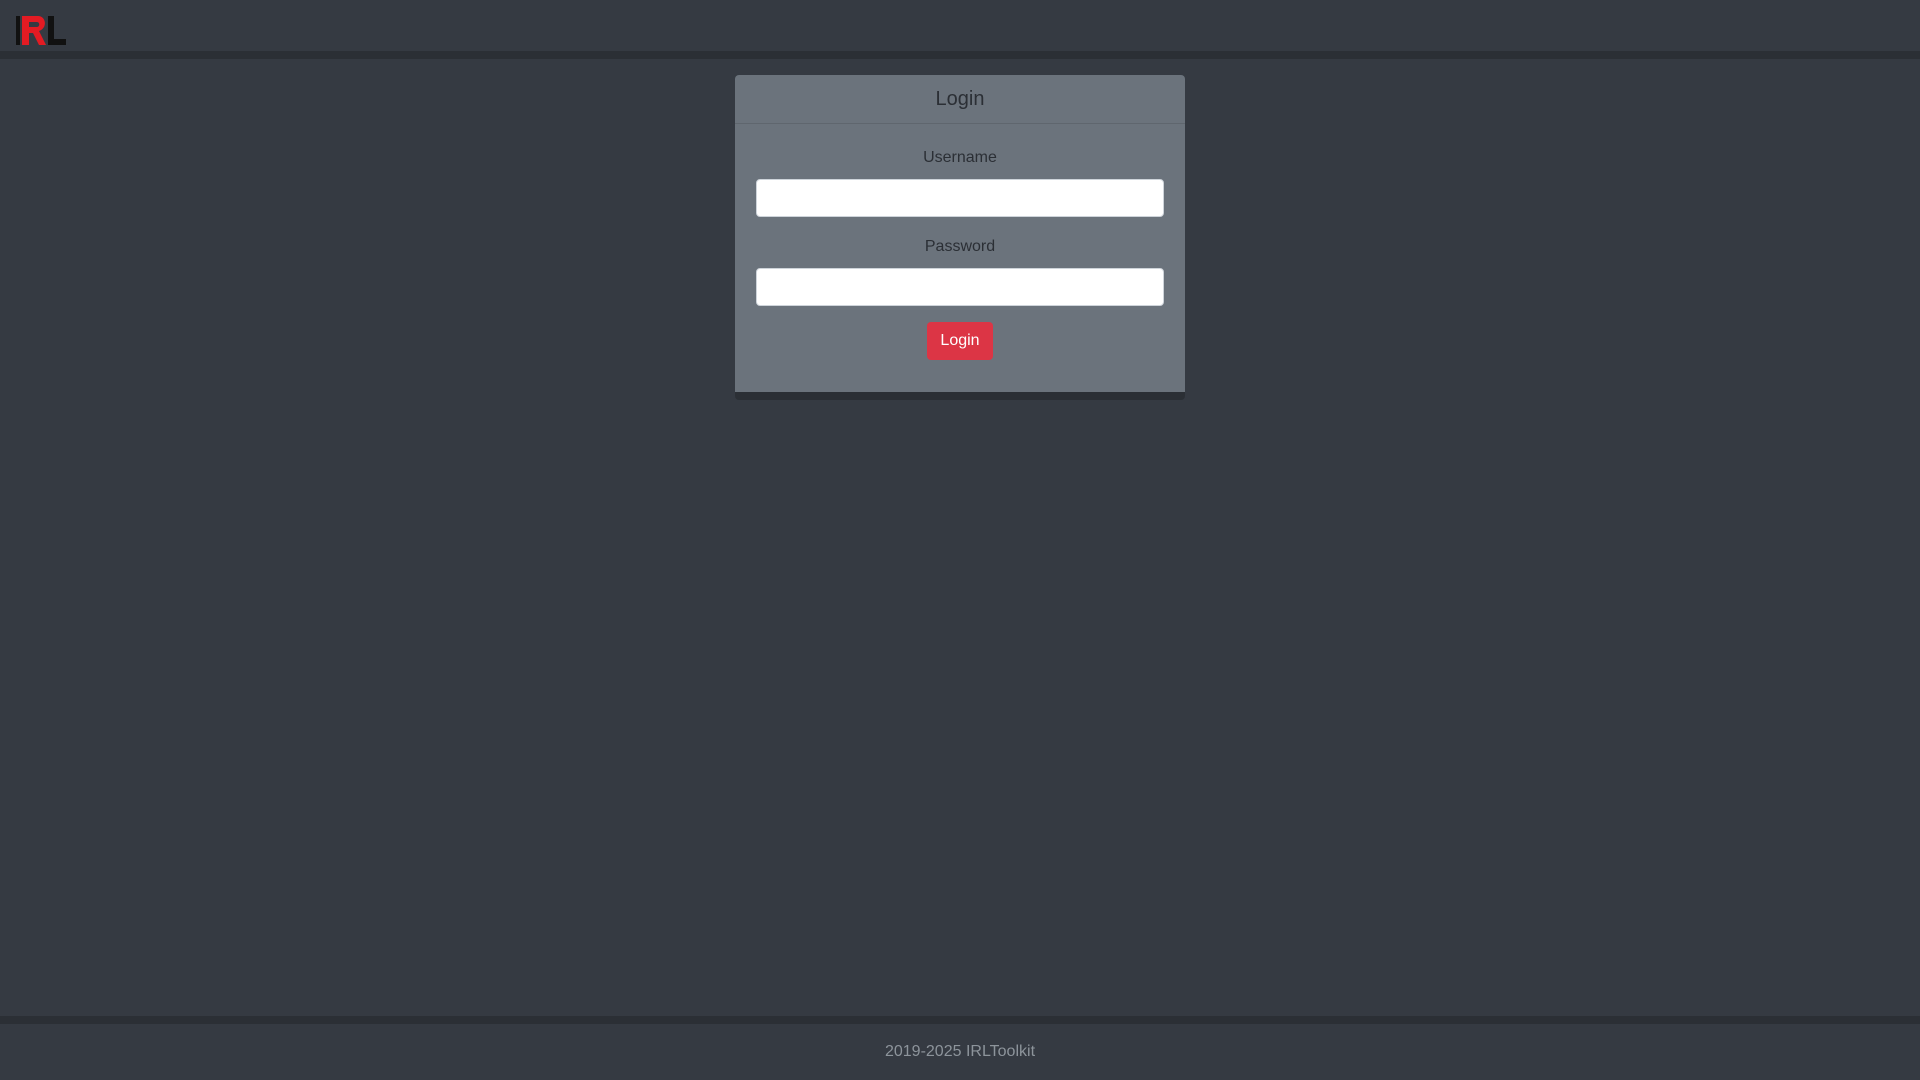 The height and width of the screenshot is (1080, 1920). Describe the element at coordinates (960, 287) in the screenshot. I see `password-input` at that location.